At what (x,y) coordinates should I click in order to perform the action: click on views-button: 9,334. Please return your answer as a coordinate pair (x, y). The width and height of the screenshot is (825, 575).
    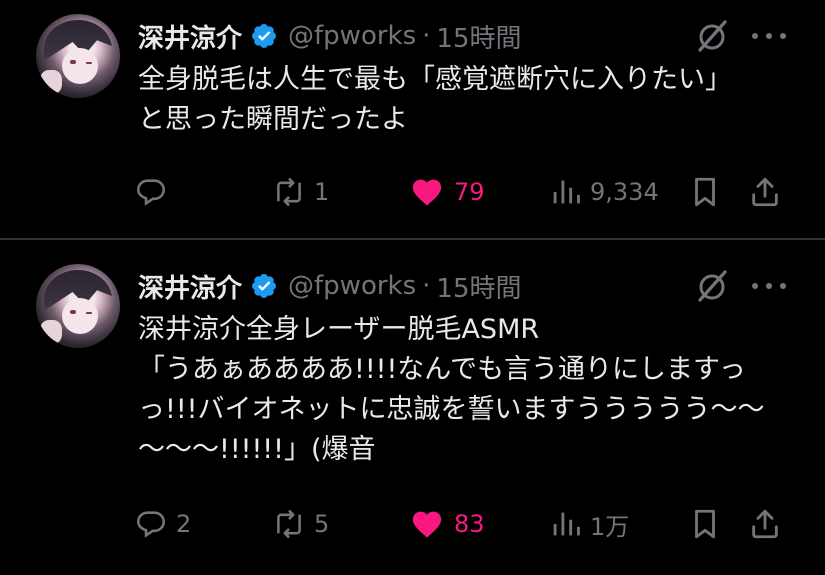
    Looking at the image, I should click on (603, 192).